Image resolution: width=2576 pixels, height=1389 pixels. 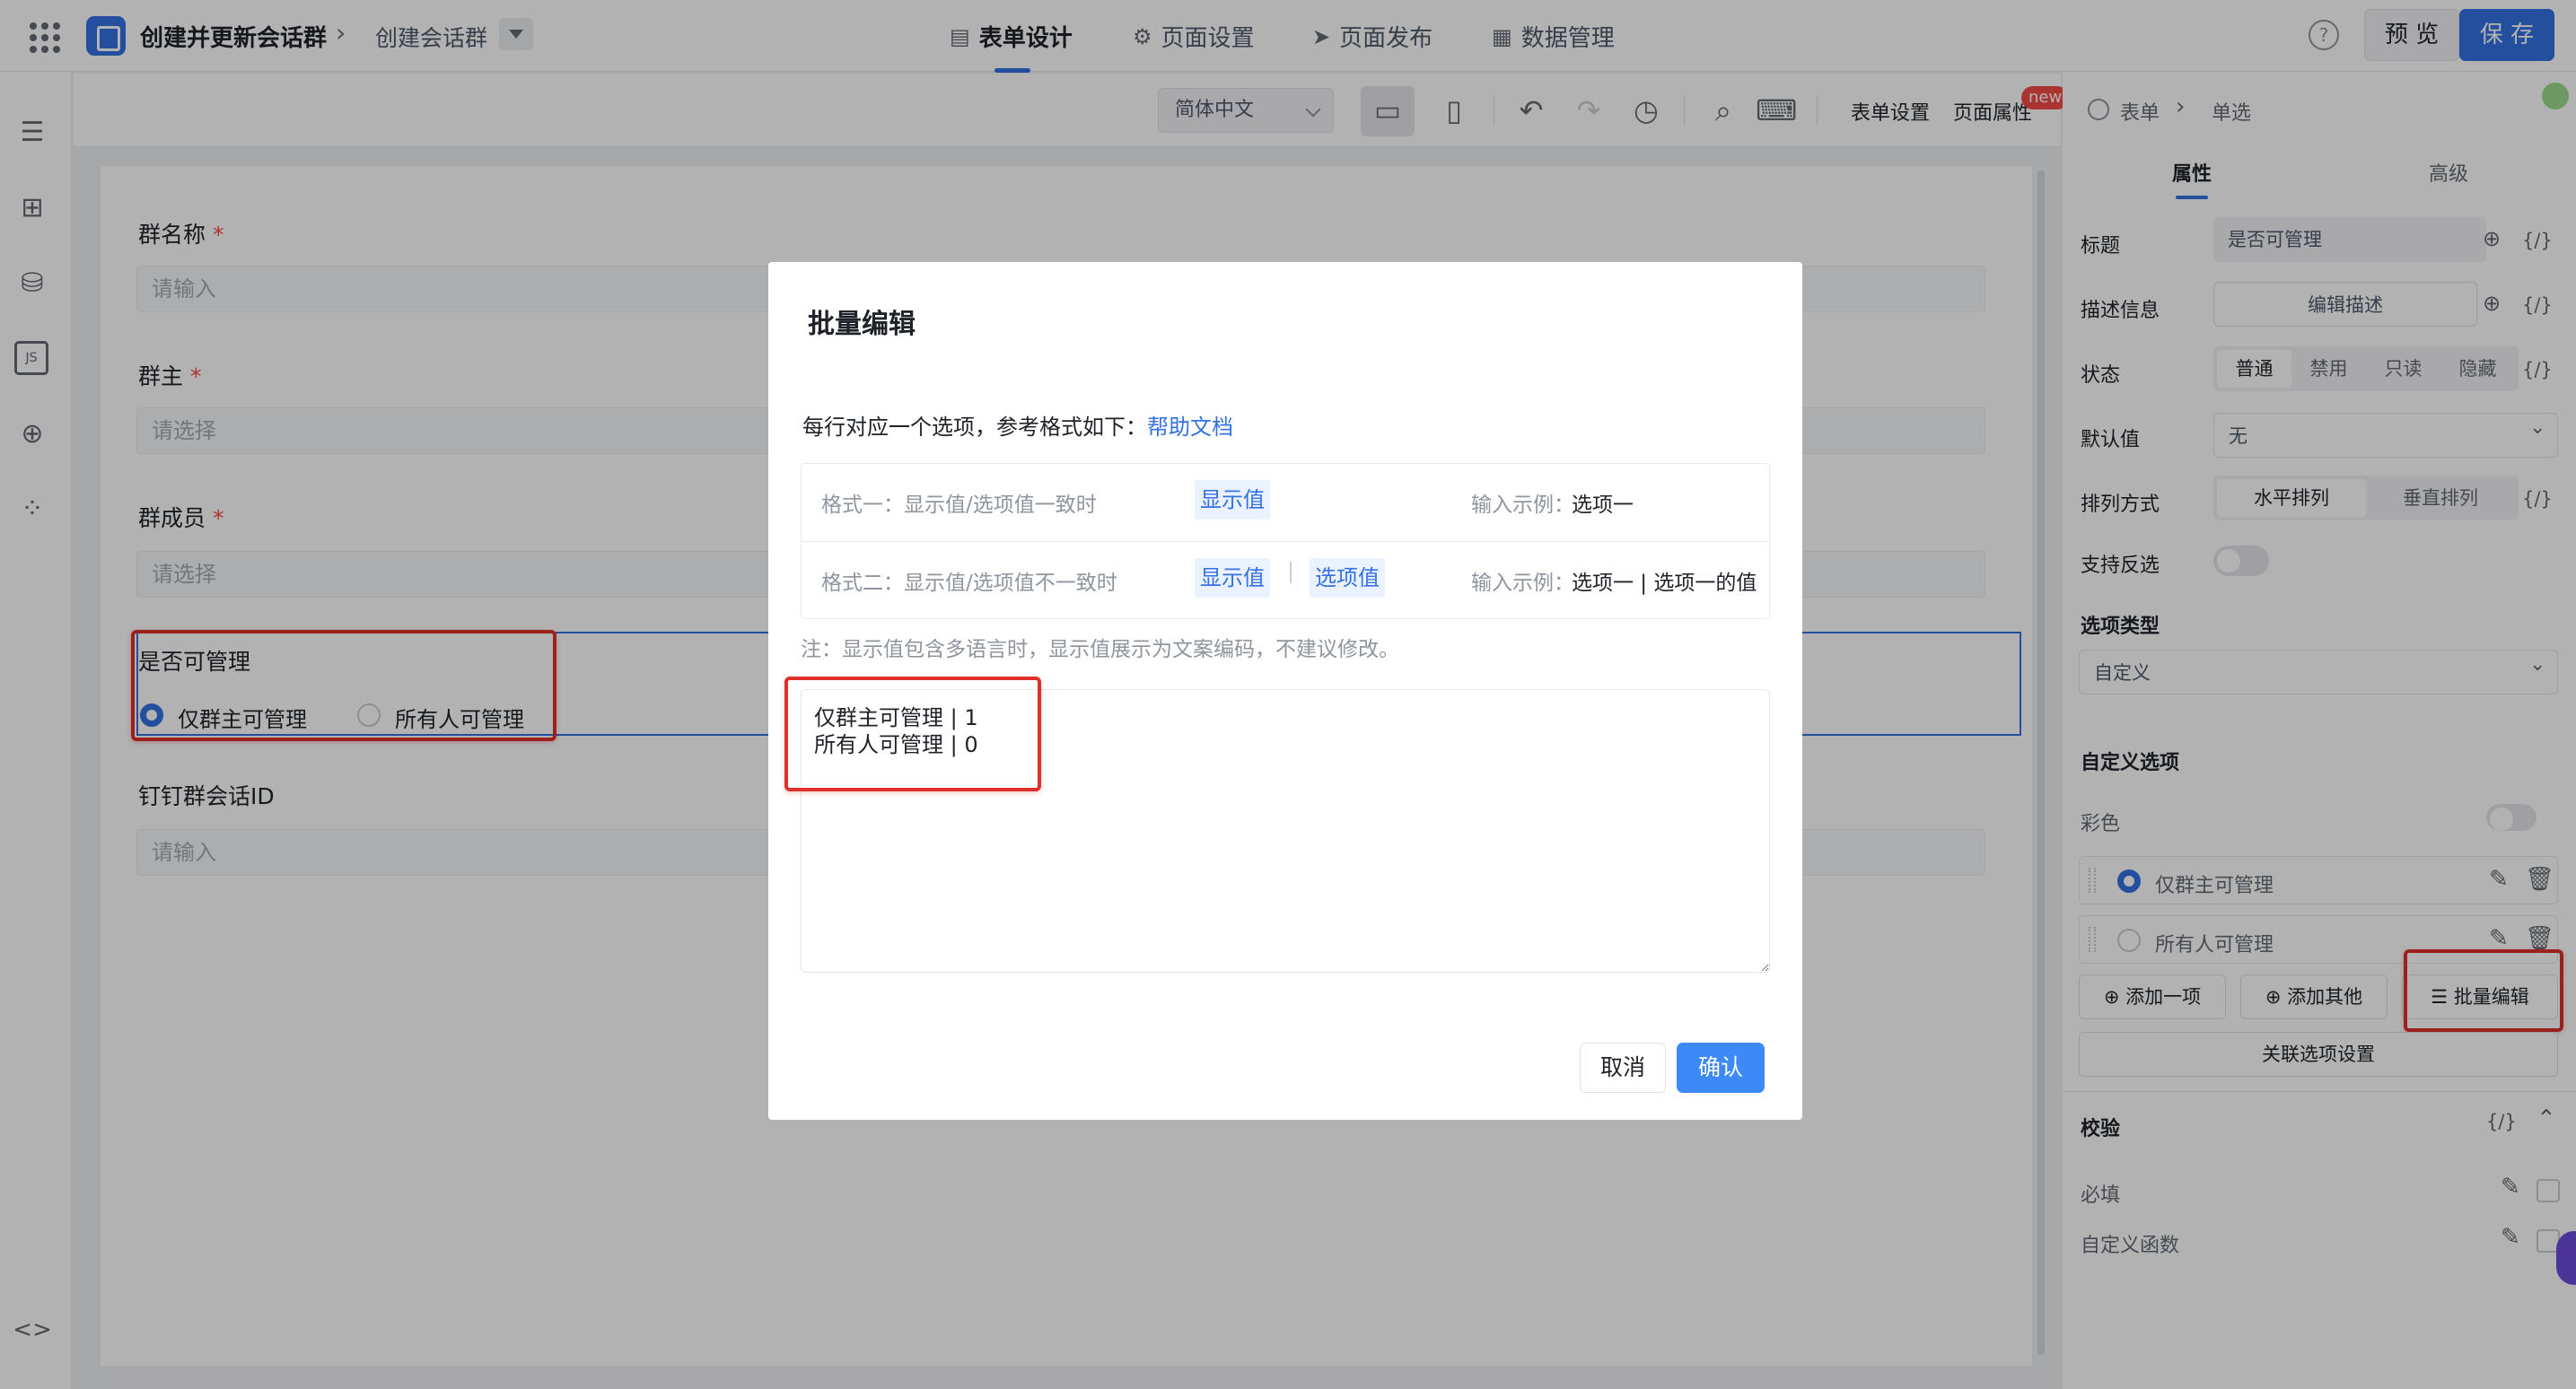 What do you see at coordinates (1291, 572) in the screenshot?
I see `pipe-separator` at bounding box center [1291, 572].